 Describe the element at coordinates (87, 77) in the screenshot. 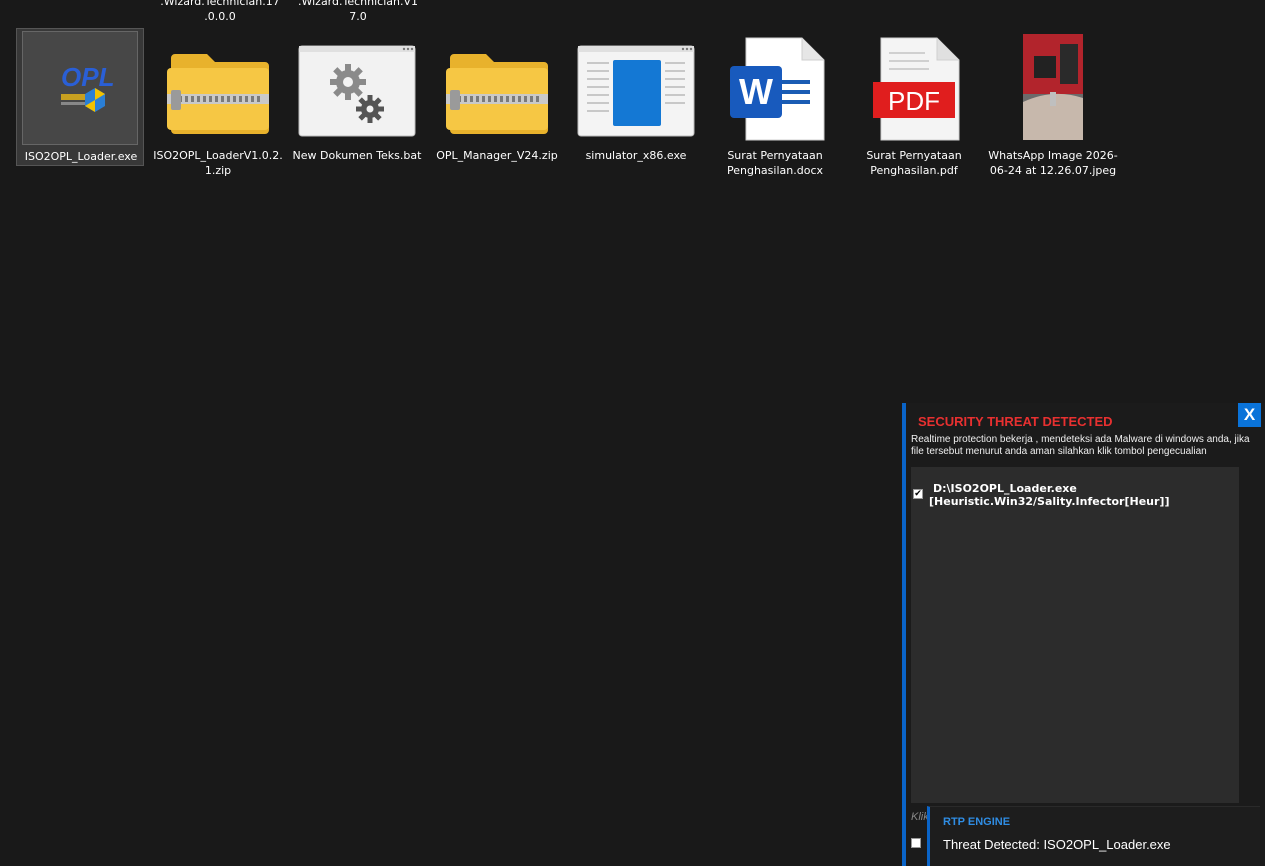

I see `svg-text: OPL` at that location.